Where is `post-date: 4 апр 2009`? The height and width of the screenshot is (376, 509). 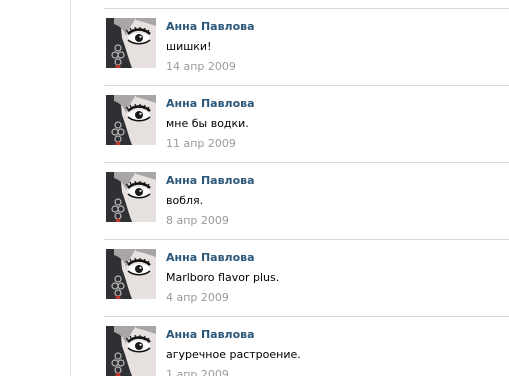 post-date: 4 апр 2009 is located at coordinates (197, 297).